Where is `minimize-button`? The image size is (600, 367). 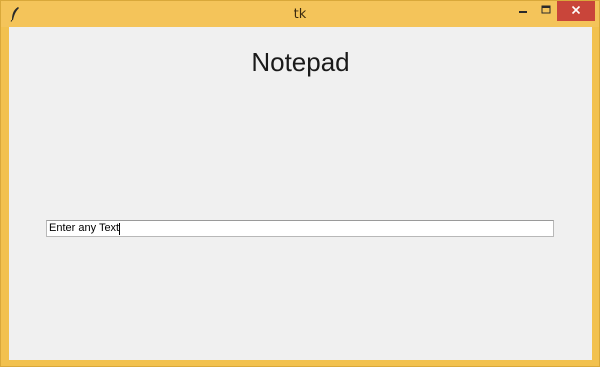
minimize-button is located at coordinates (523, 11).